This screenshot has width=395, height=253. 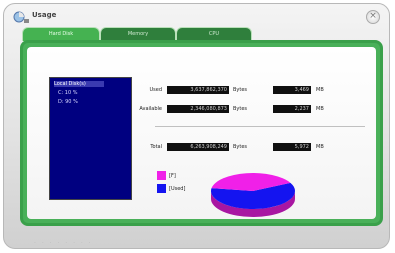 I want to click on status-decoration: · · · · · · · ·, so click(x=63, y=243).